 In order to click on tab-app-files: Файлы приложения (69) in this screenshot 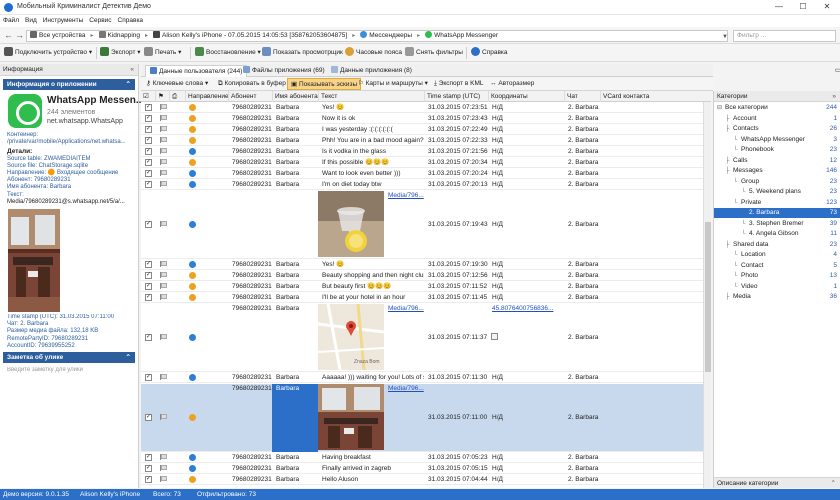, I will do `click(284, 71)`.